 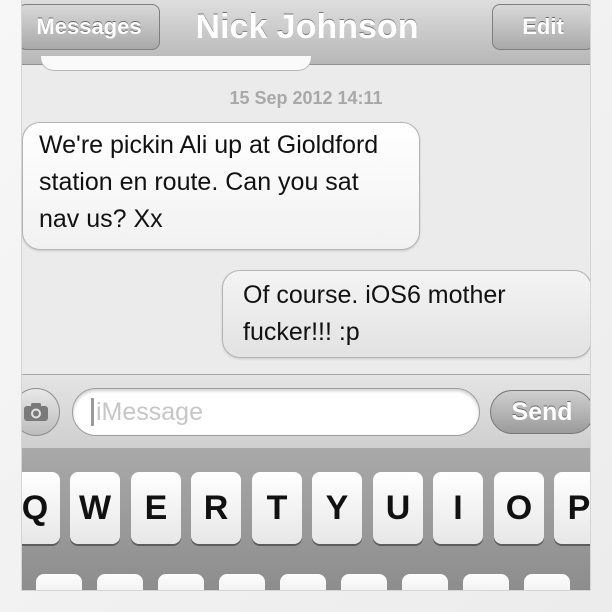 I want to click on back-button: Messages, so click(x=91, y=27).